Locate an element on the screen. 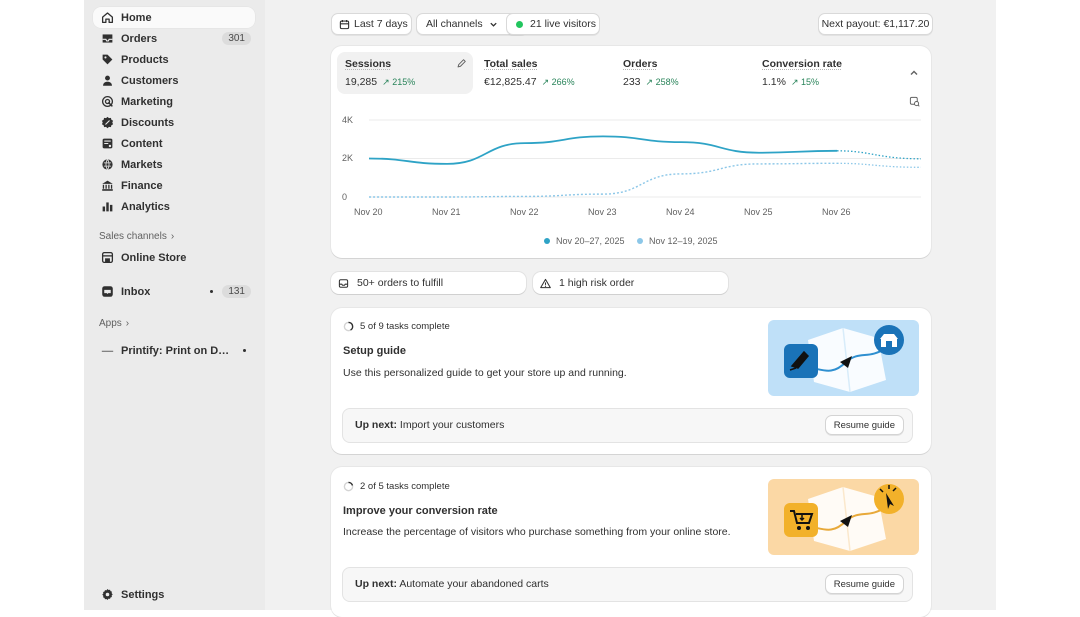 The height and width of the screenshot is (617, 1080). series-line-previous is located at coordinates (603, 180).